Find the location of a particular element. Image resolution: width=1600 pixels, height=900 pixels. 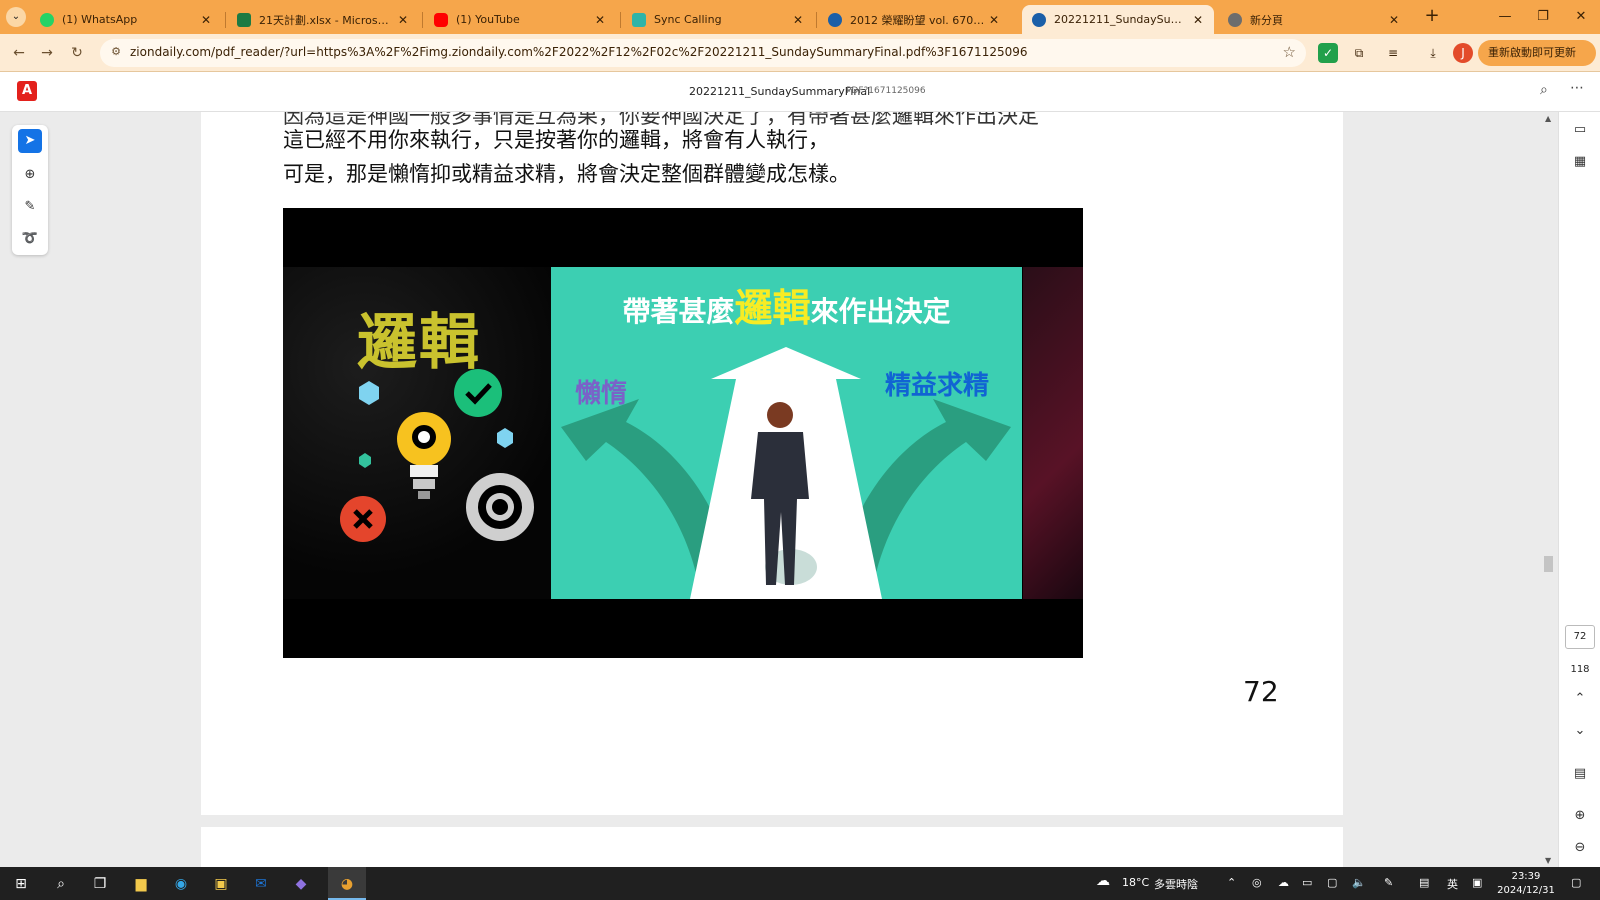

extensions-puzzle-icon: ⧉ is located at coordinates (1359, 53).